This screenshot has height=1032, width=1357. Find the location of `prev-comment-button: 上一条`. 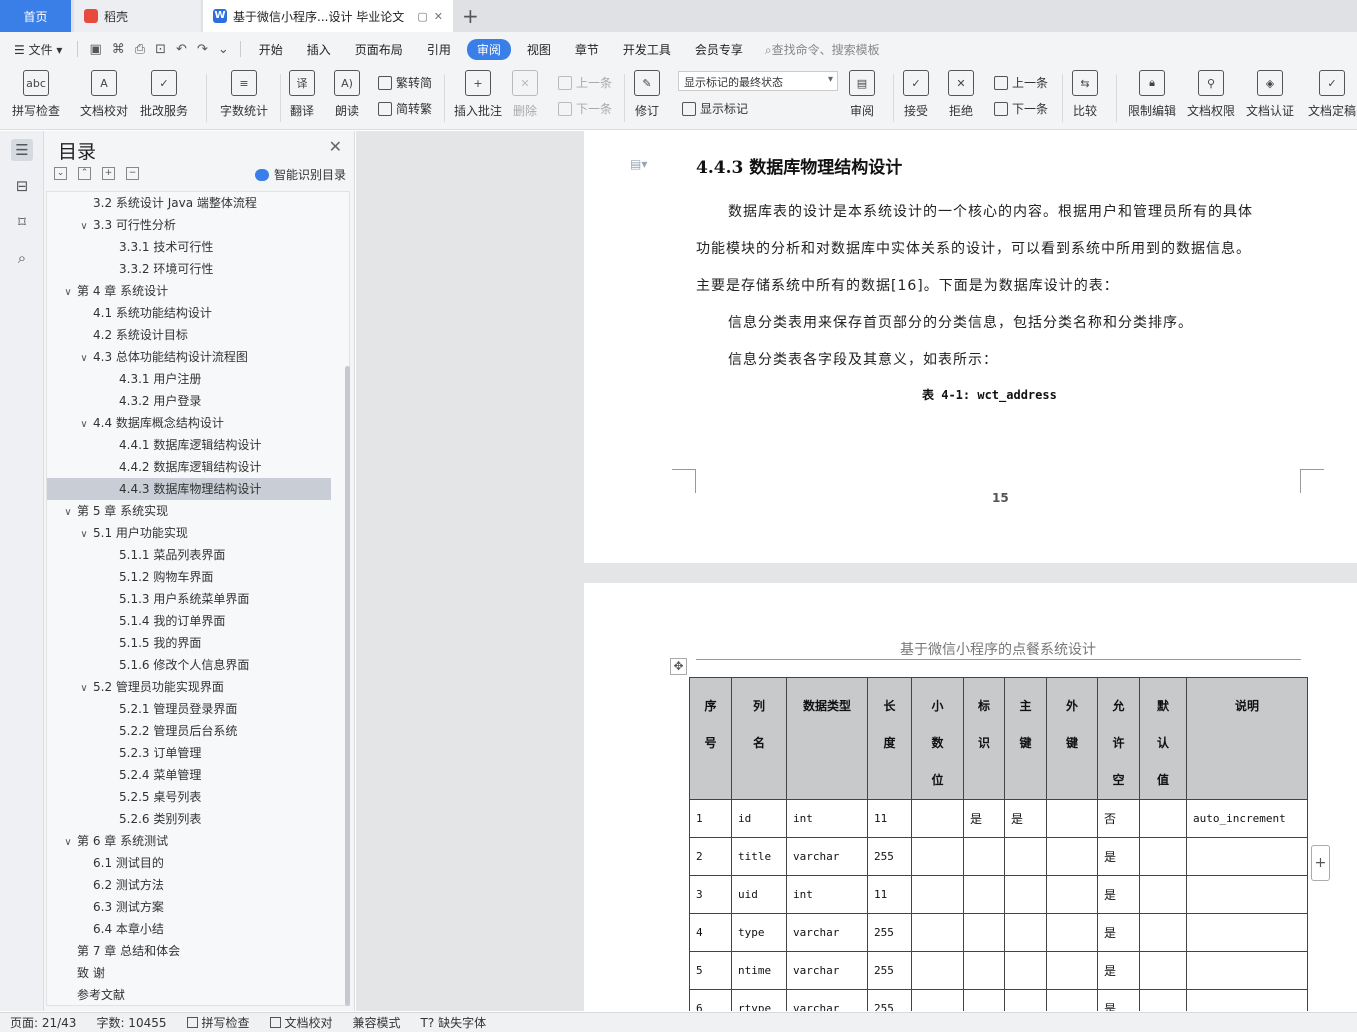

prev-comment-button: 上一条 is located at coordinates (585, 82).